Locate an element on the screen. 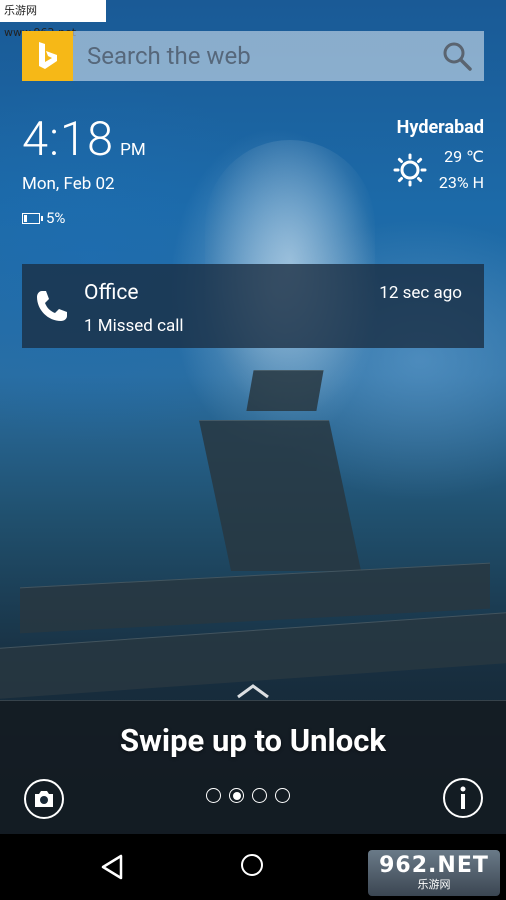  info-button is located at coordinates (463, 798).